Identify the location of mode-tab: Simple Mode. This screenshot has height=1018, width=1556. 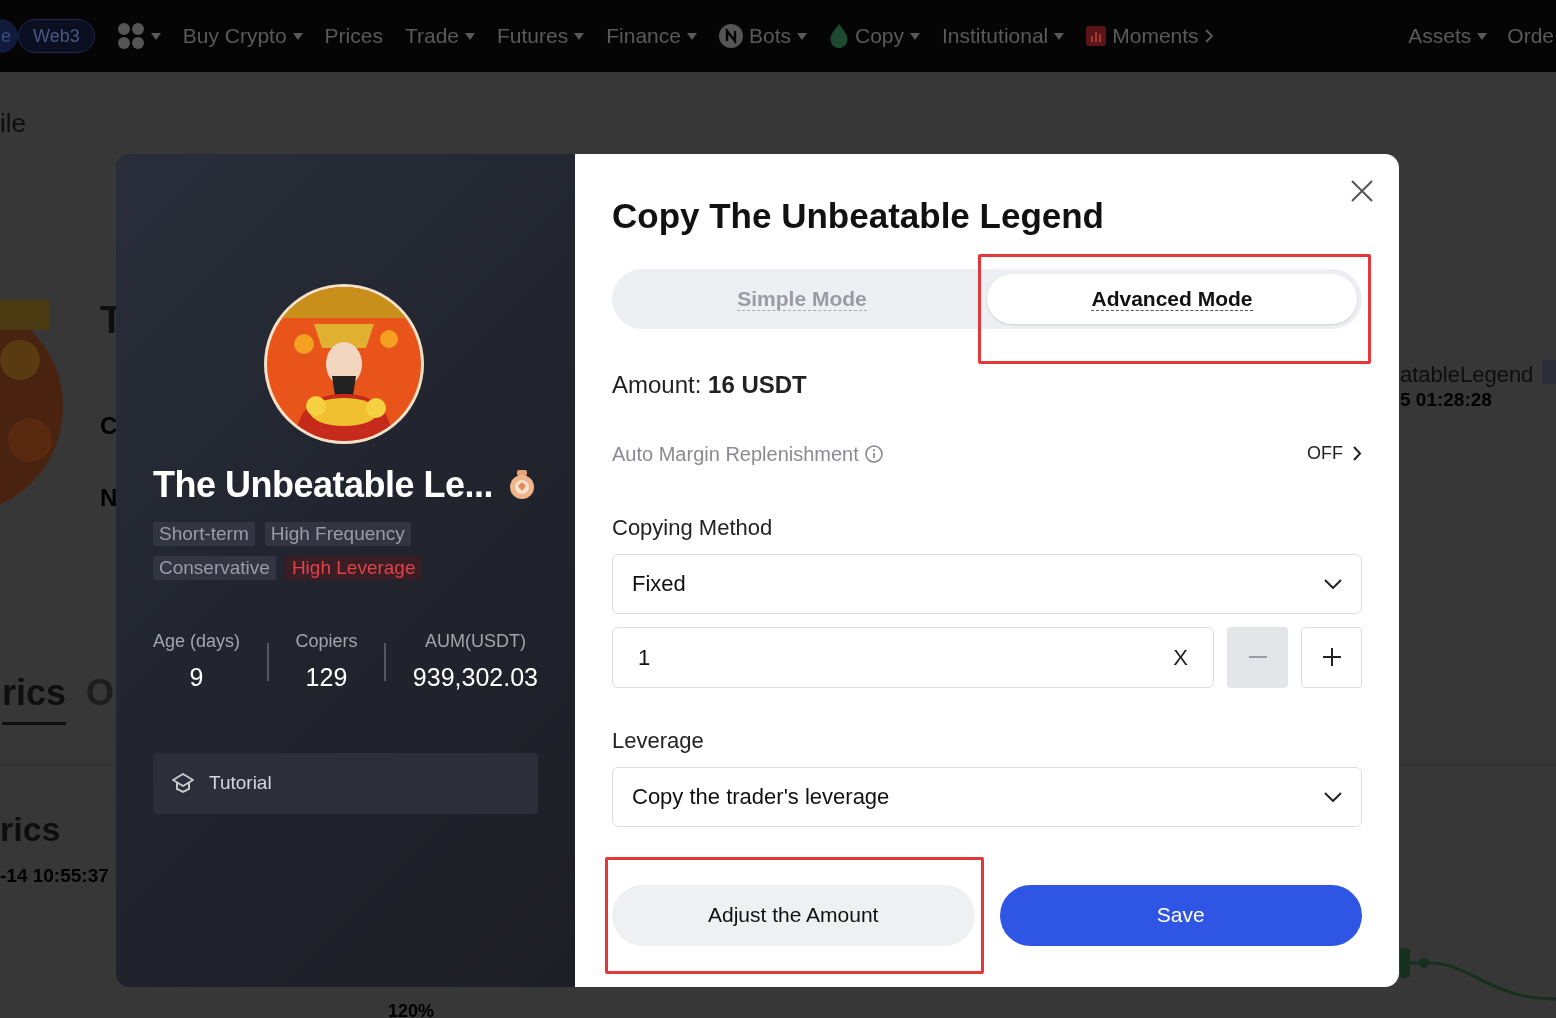
(802, 298).